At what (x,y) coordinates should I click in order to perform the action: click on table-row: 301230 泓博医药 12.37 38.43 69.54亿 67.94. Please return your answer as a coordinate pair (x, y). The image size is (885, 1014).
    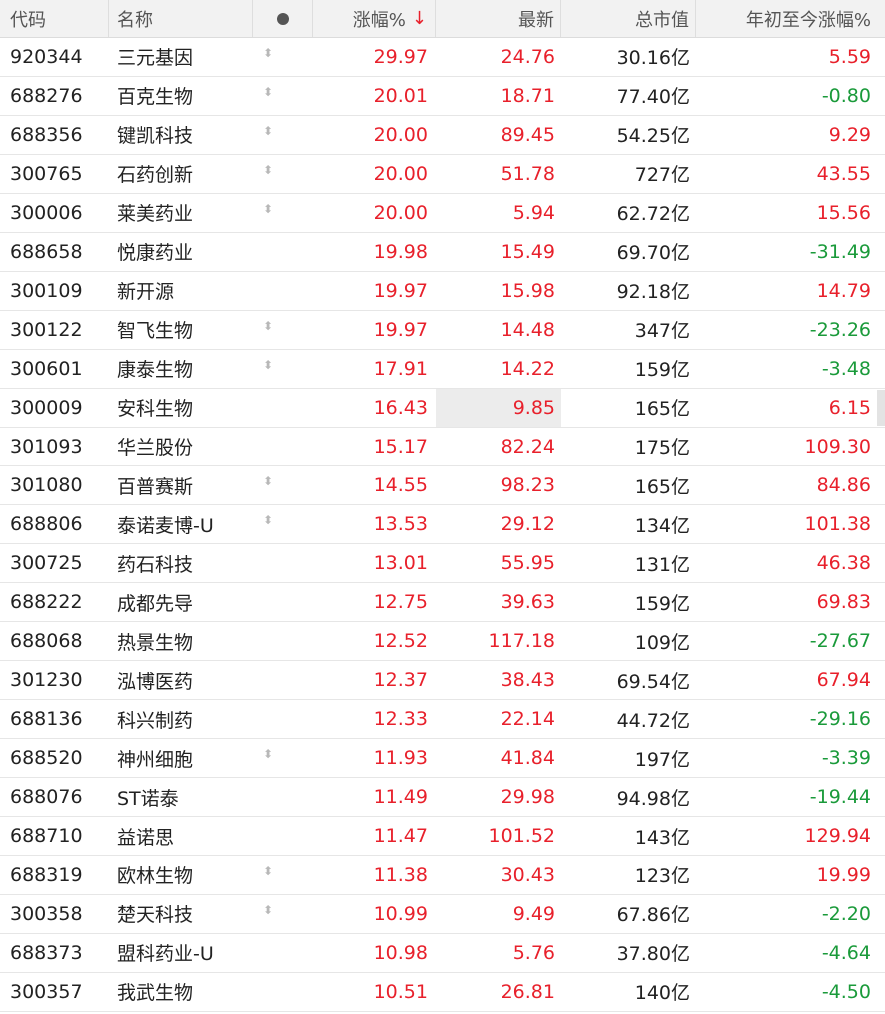
    Looking at the image, I should click on (442, 681).